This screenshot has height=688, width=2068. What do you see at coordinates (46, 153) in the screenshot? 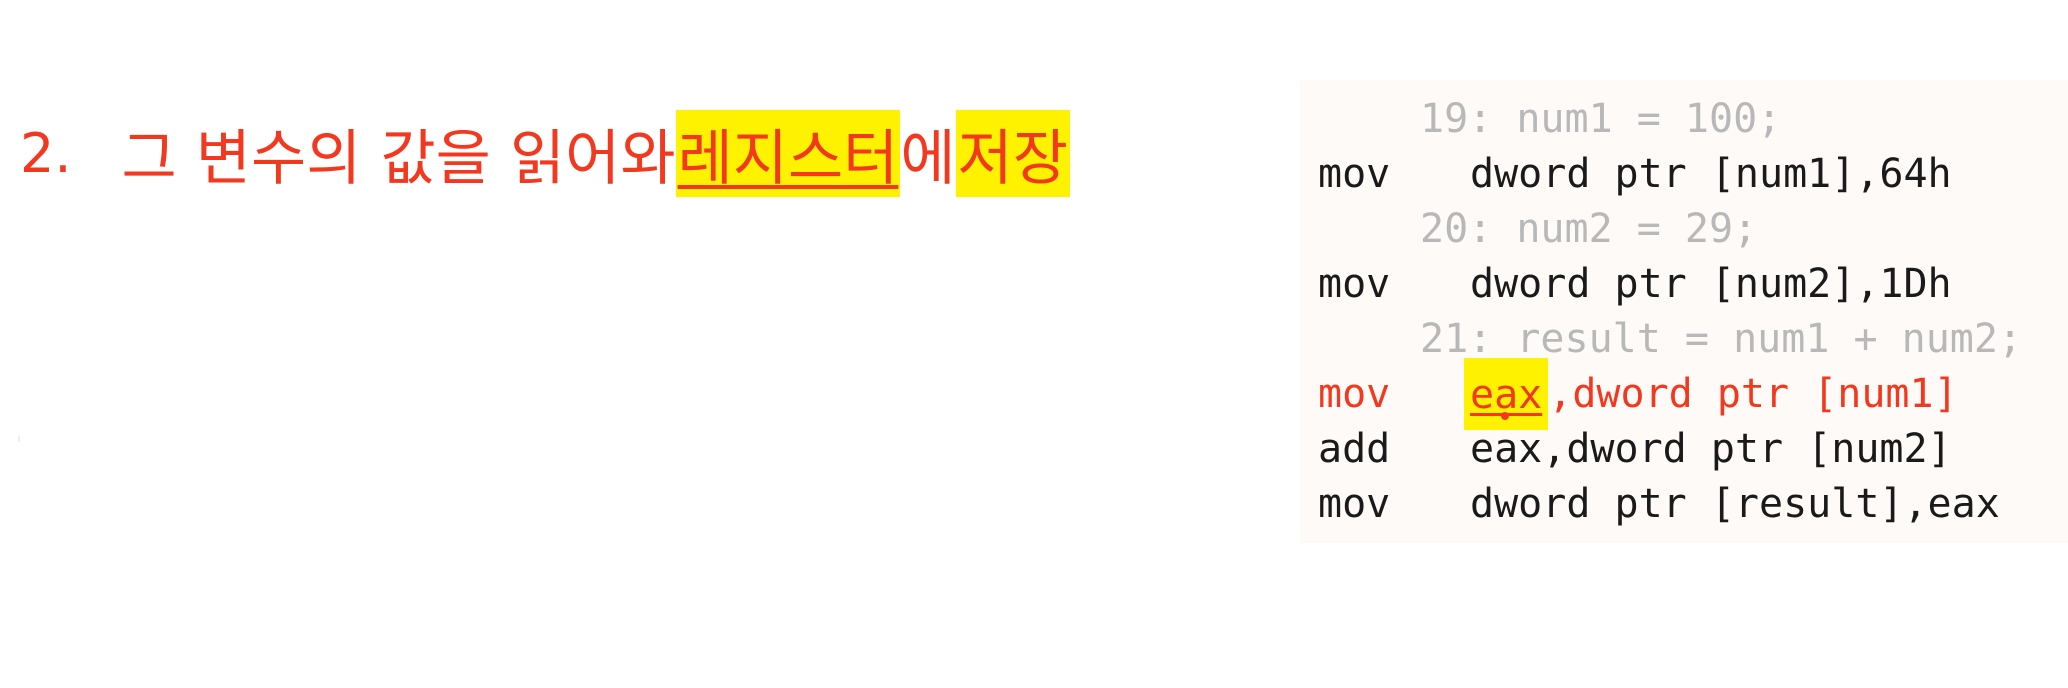
I see `heading-number: 2.` at bounding box center [46, 153].